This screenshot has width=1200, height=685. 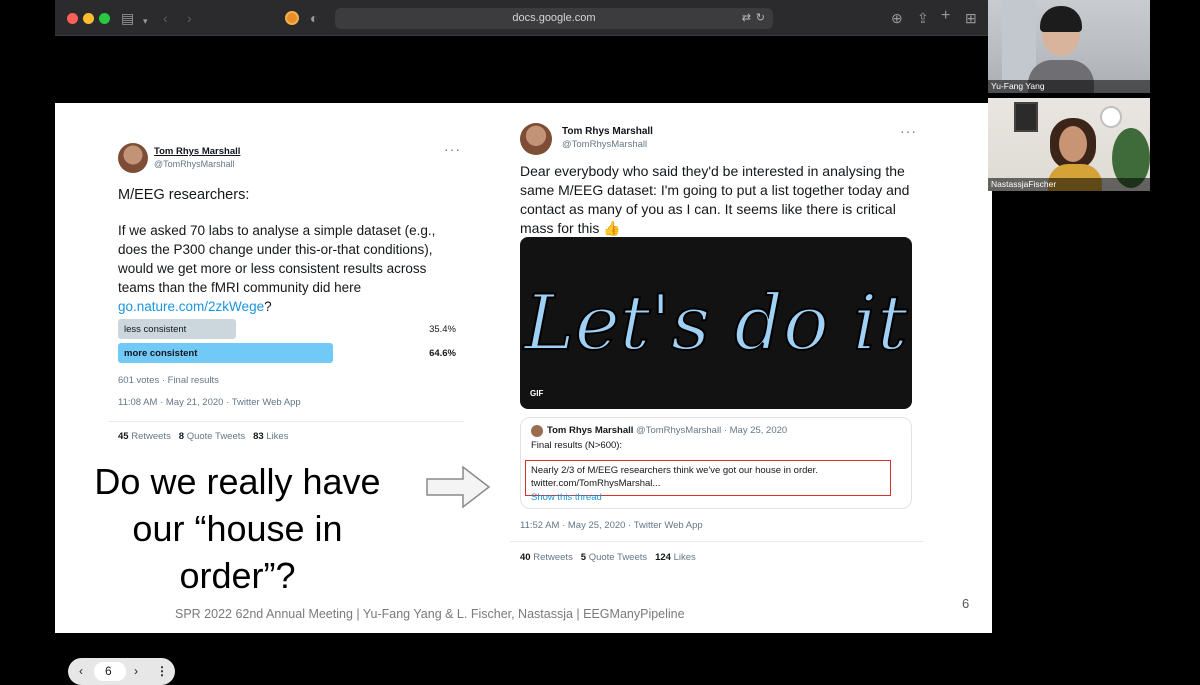 I want to click on slide-page-number: 6, so click(x=966, y=603).